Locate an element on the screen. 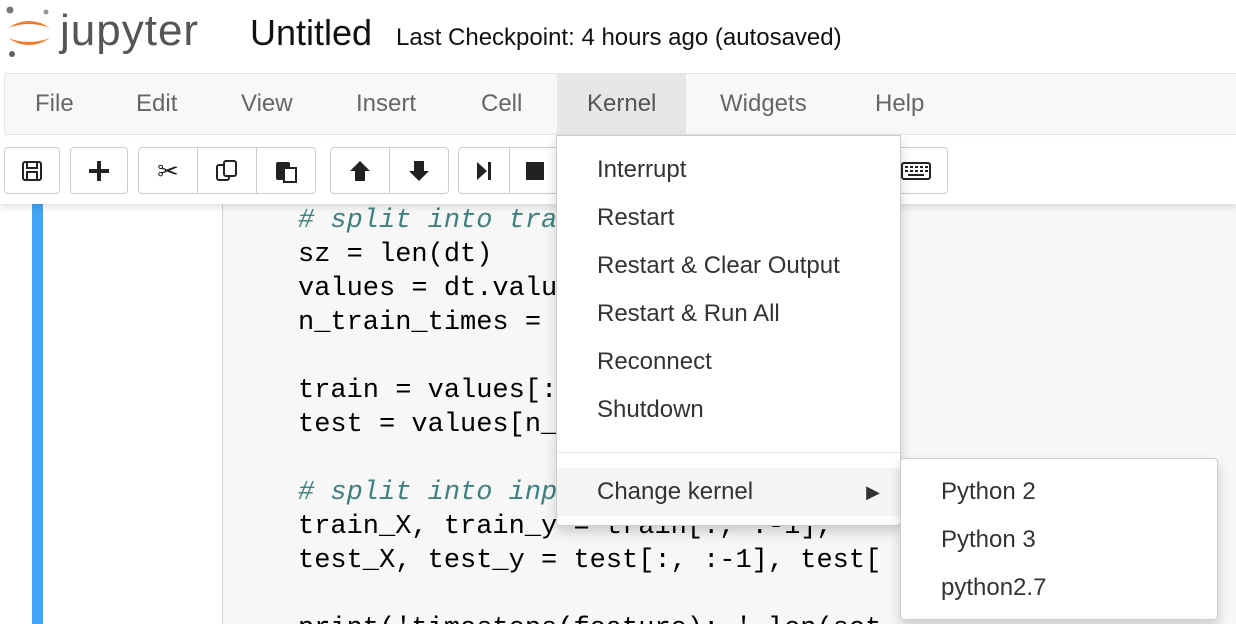 The height and width of the screenshot is (624, 1236). change-kernel-submenu: Python 2 Python 3 python2.7 is located at coordinates (1059, 539).